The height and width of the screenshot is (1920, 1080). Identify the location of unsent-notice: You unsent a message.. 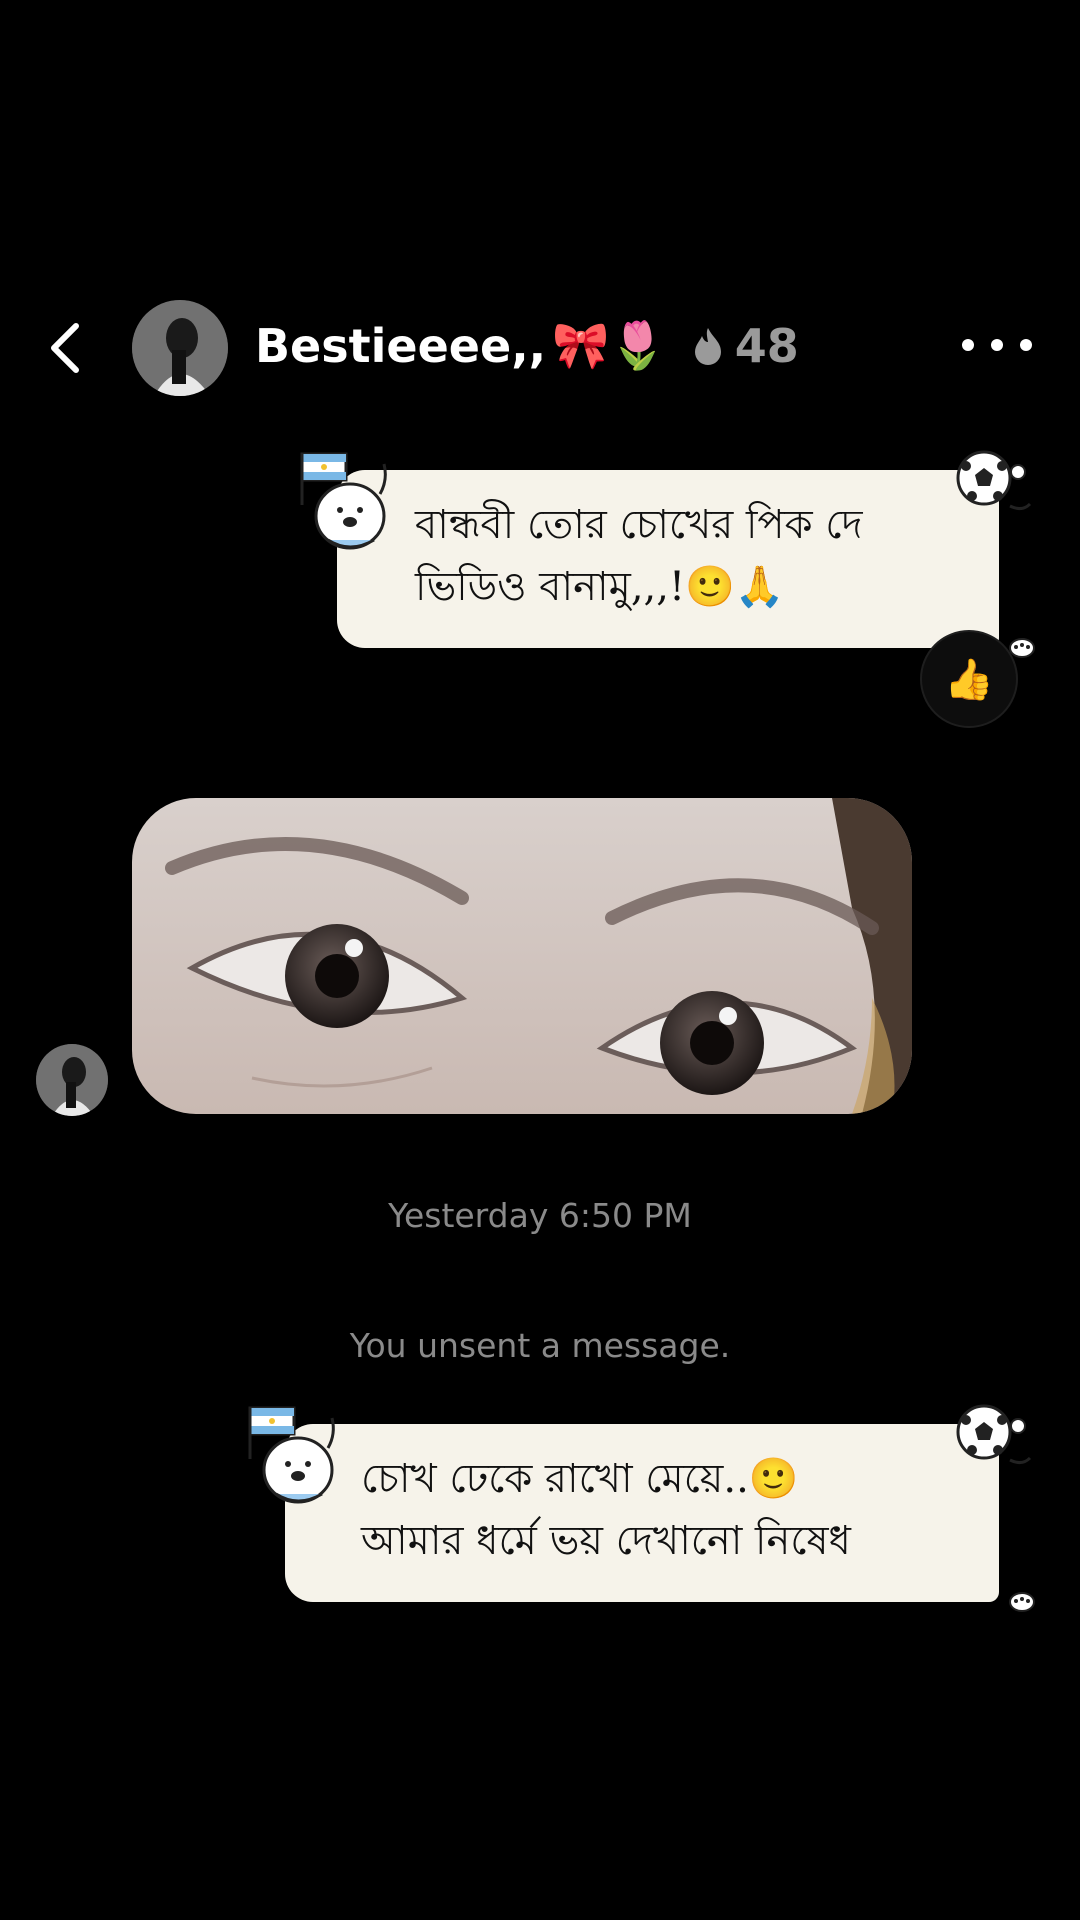
(540, 1345).